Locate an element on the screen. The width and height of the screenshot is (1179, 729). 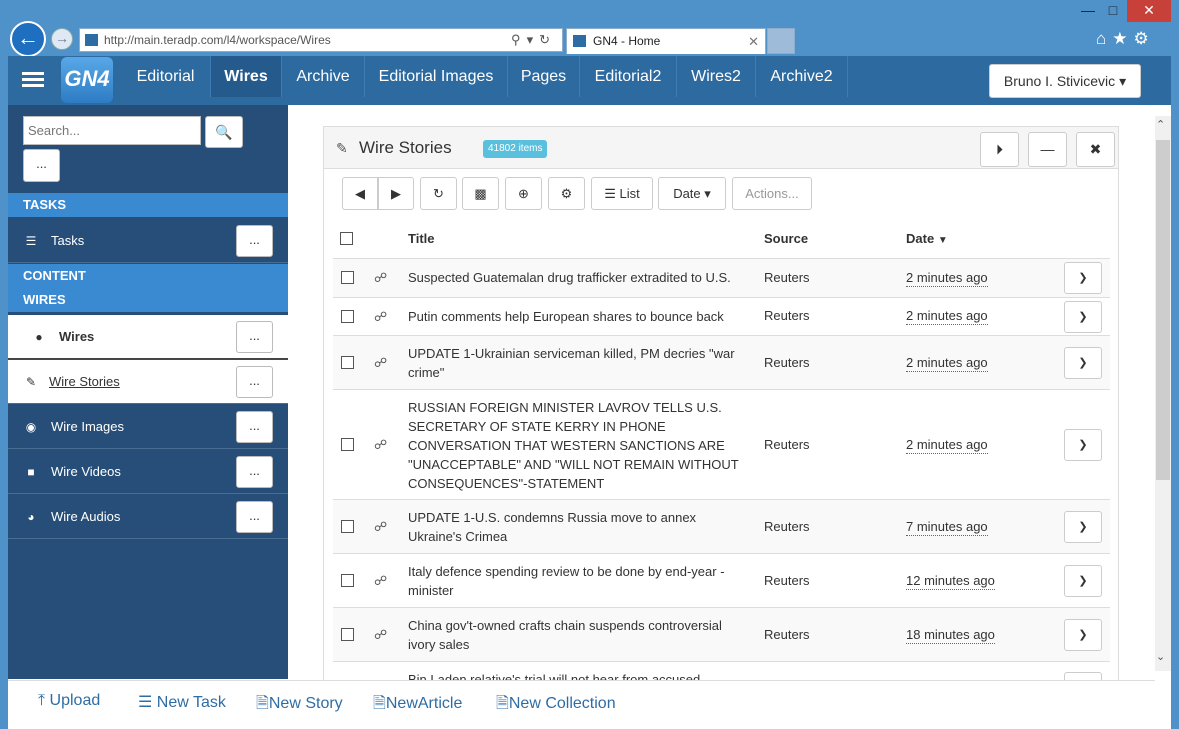
story-icon: ☍ is located at coordinates (381, 444).